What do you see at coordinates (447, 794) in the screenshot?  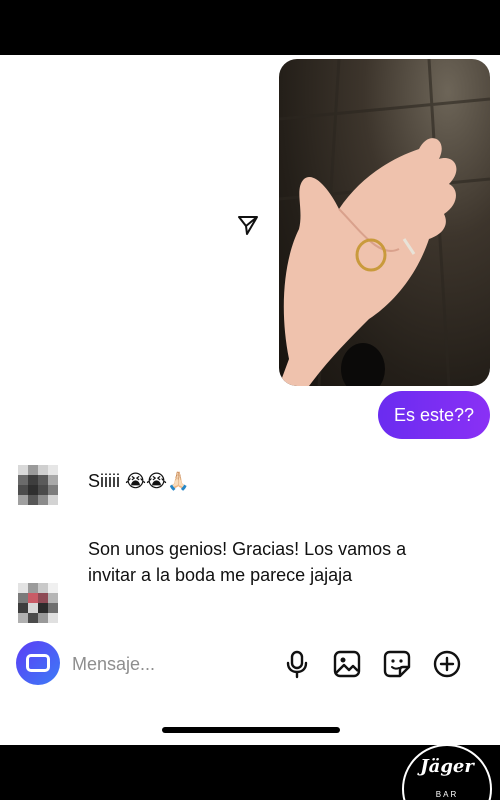 I see `logo-sub: BAR` at bounding box center [447, 794].